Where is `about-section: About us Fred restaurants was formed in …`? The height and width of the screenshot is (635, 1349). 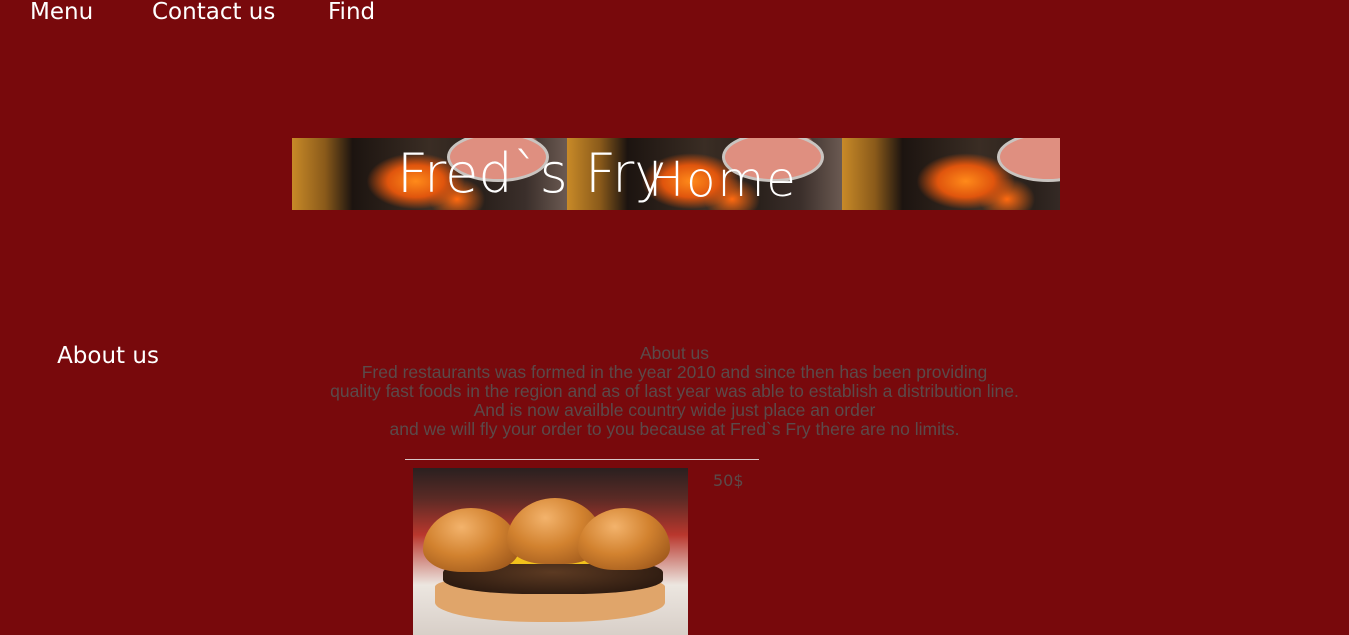 about-section: About us Fred restaurants was formed in … is located at coordinates (674, 391).